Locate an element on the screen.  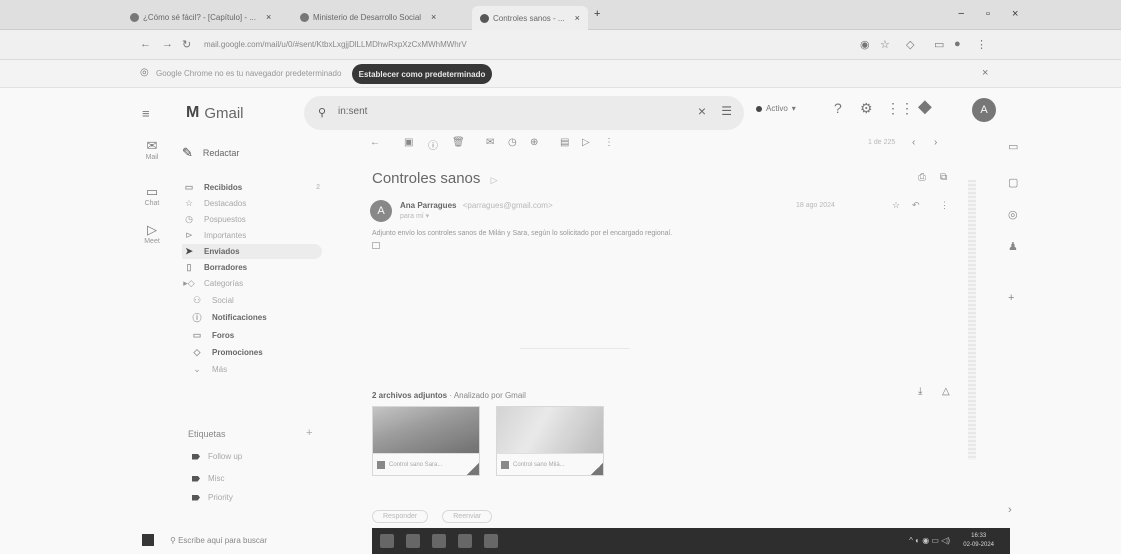
sidebar-icon: ▭ is located at coordinates (939, 44).